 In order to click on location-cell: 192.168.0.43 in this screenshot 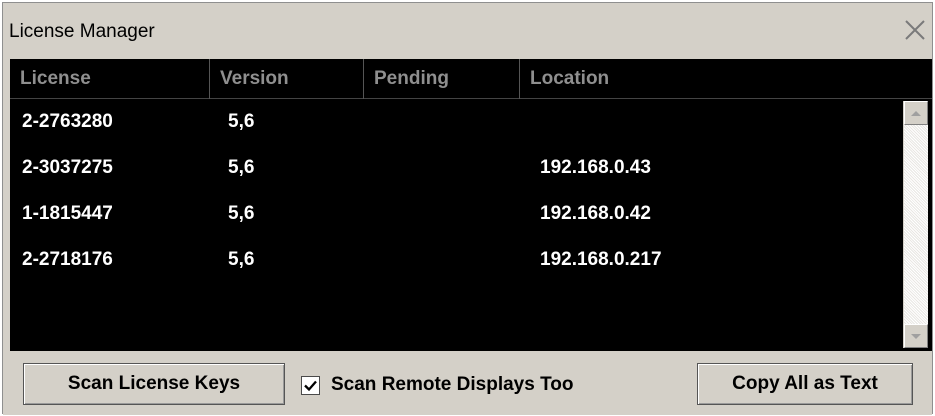, I will do `click(595, 167)`.